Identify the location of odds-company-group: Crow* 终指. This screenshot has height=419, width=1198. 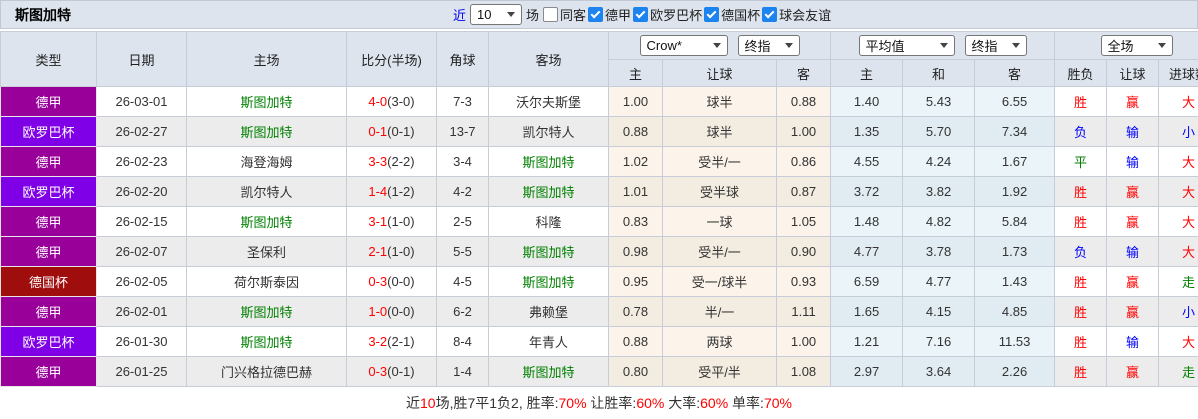
(719, 45).